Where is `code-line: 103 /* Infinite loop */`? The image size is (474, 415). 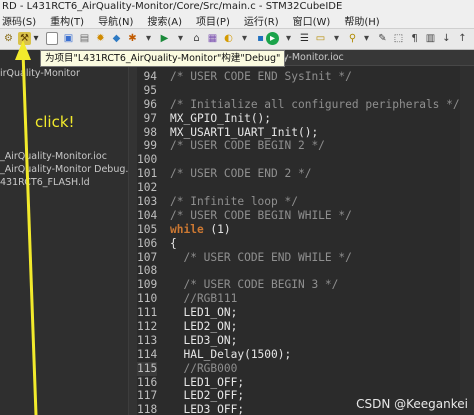 code-line: 103 /* Infinite loop */ is located at coordinates (217, 202).